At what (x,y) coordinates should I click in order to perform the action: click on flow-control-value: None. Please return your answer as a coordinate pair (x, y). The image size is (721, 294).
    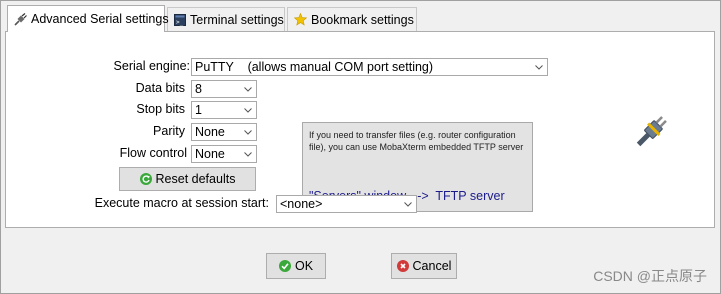
    Looking at the image, I should click on (210, 154).